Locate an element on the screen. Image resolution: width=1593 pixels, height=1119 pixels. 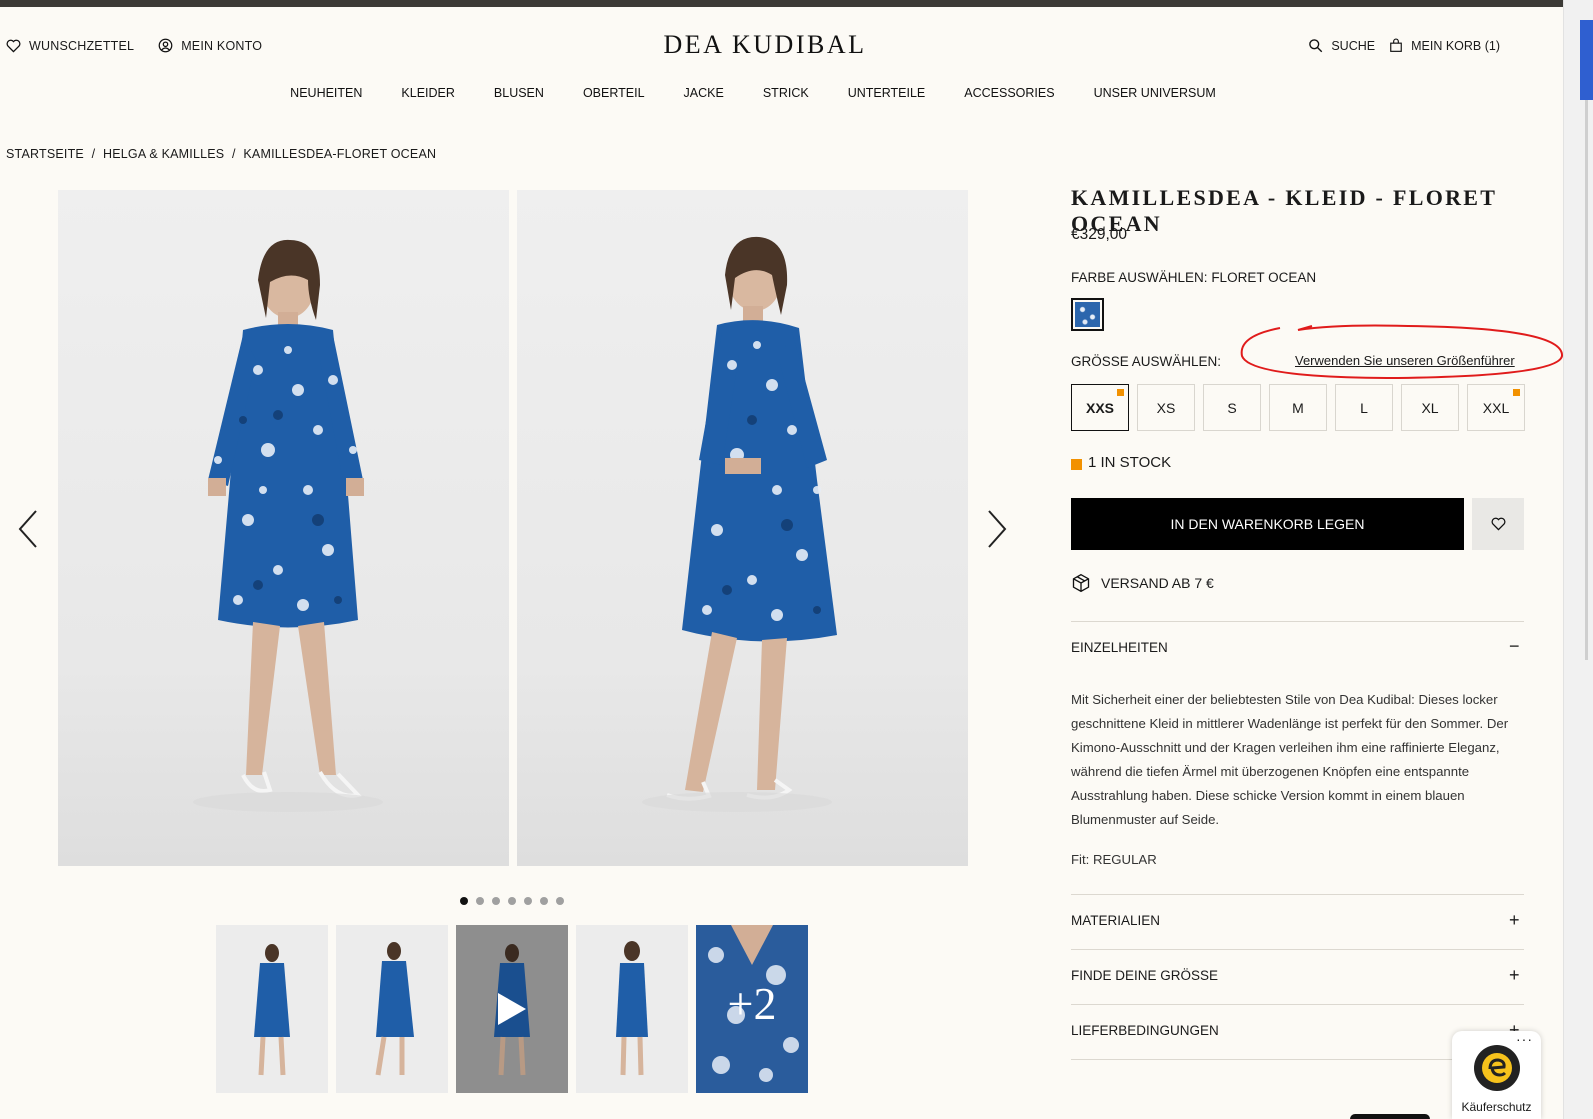
minus-icon: − is located at coordinates (1514, 646).